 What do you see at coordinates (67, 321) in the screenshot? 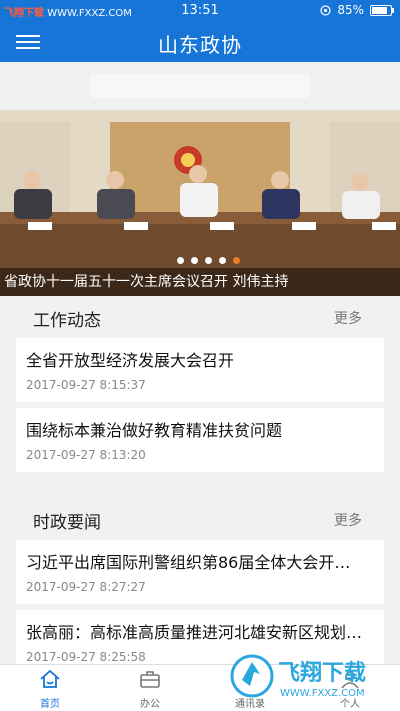
I see `section-title: 工作动态` at bounding box center [67, 321].